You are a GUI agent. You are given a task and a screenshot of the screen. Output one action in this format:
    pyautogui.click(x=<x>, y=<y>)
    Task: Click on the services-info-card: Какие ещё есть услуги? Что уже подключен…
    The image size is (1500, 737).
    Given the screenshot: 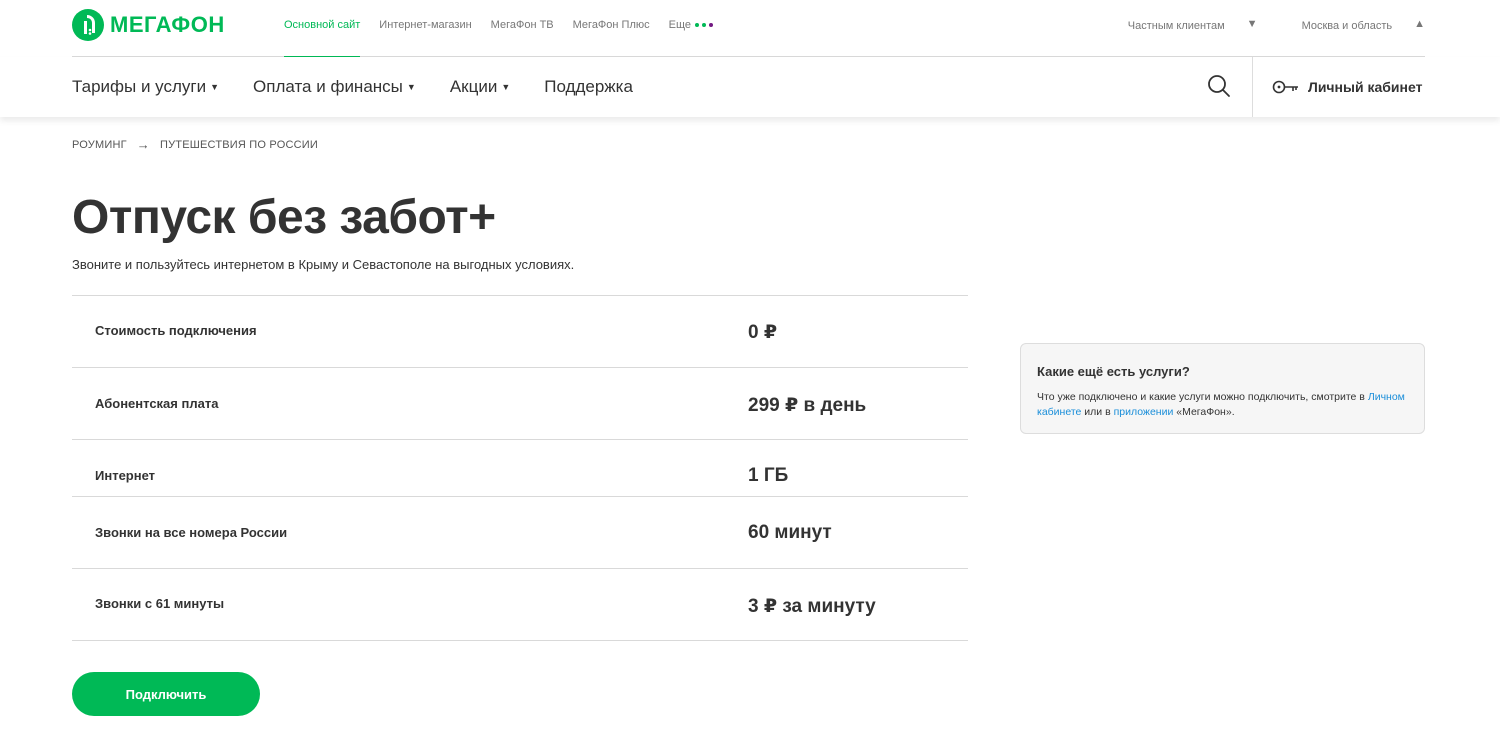 What is the action you would take?
    pyautogui.click(x=1222, y=388)
    